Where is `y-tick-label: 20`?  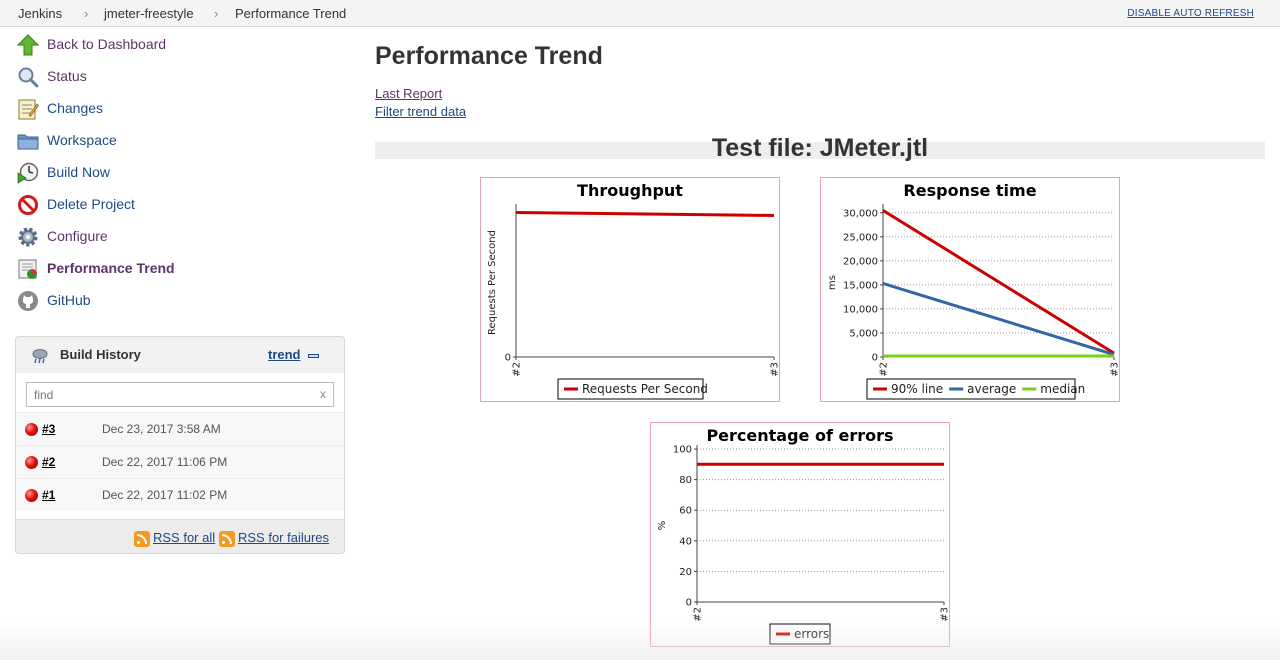 y-tick-label: 20 is located at coordinates (685, 572).